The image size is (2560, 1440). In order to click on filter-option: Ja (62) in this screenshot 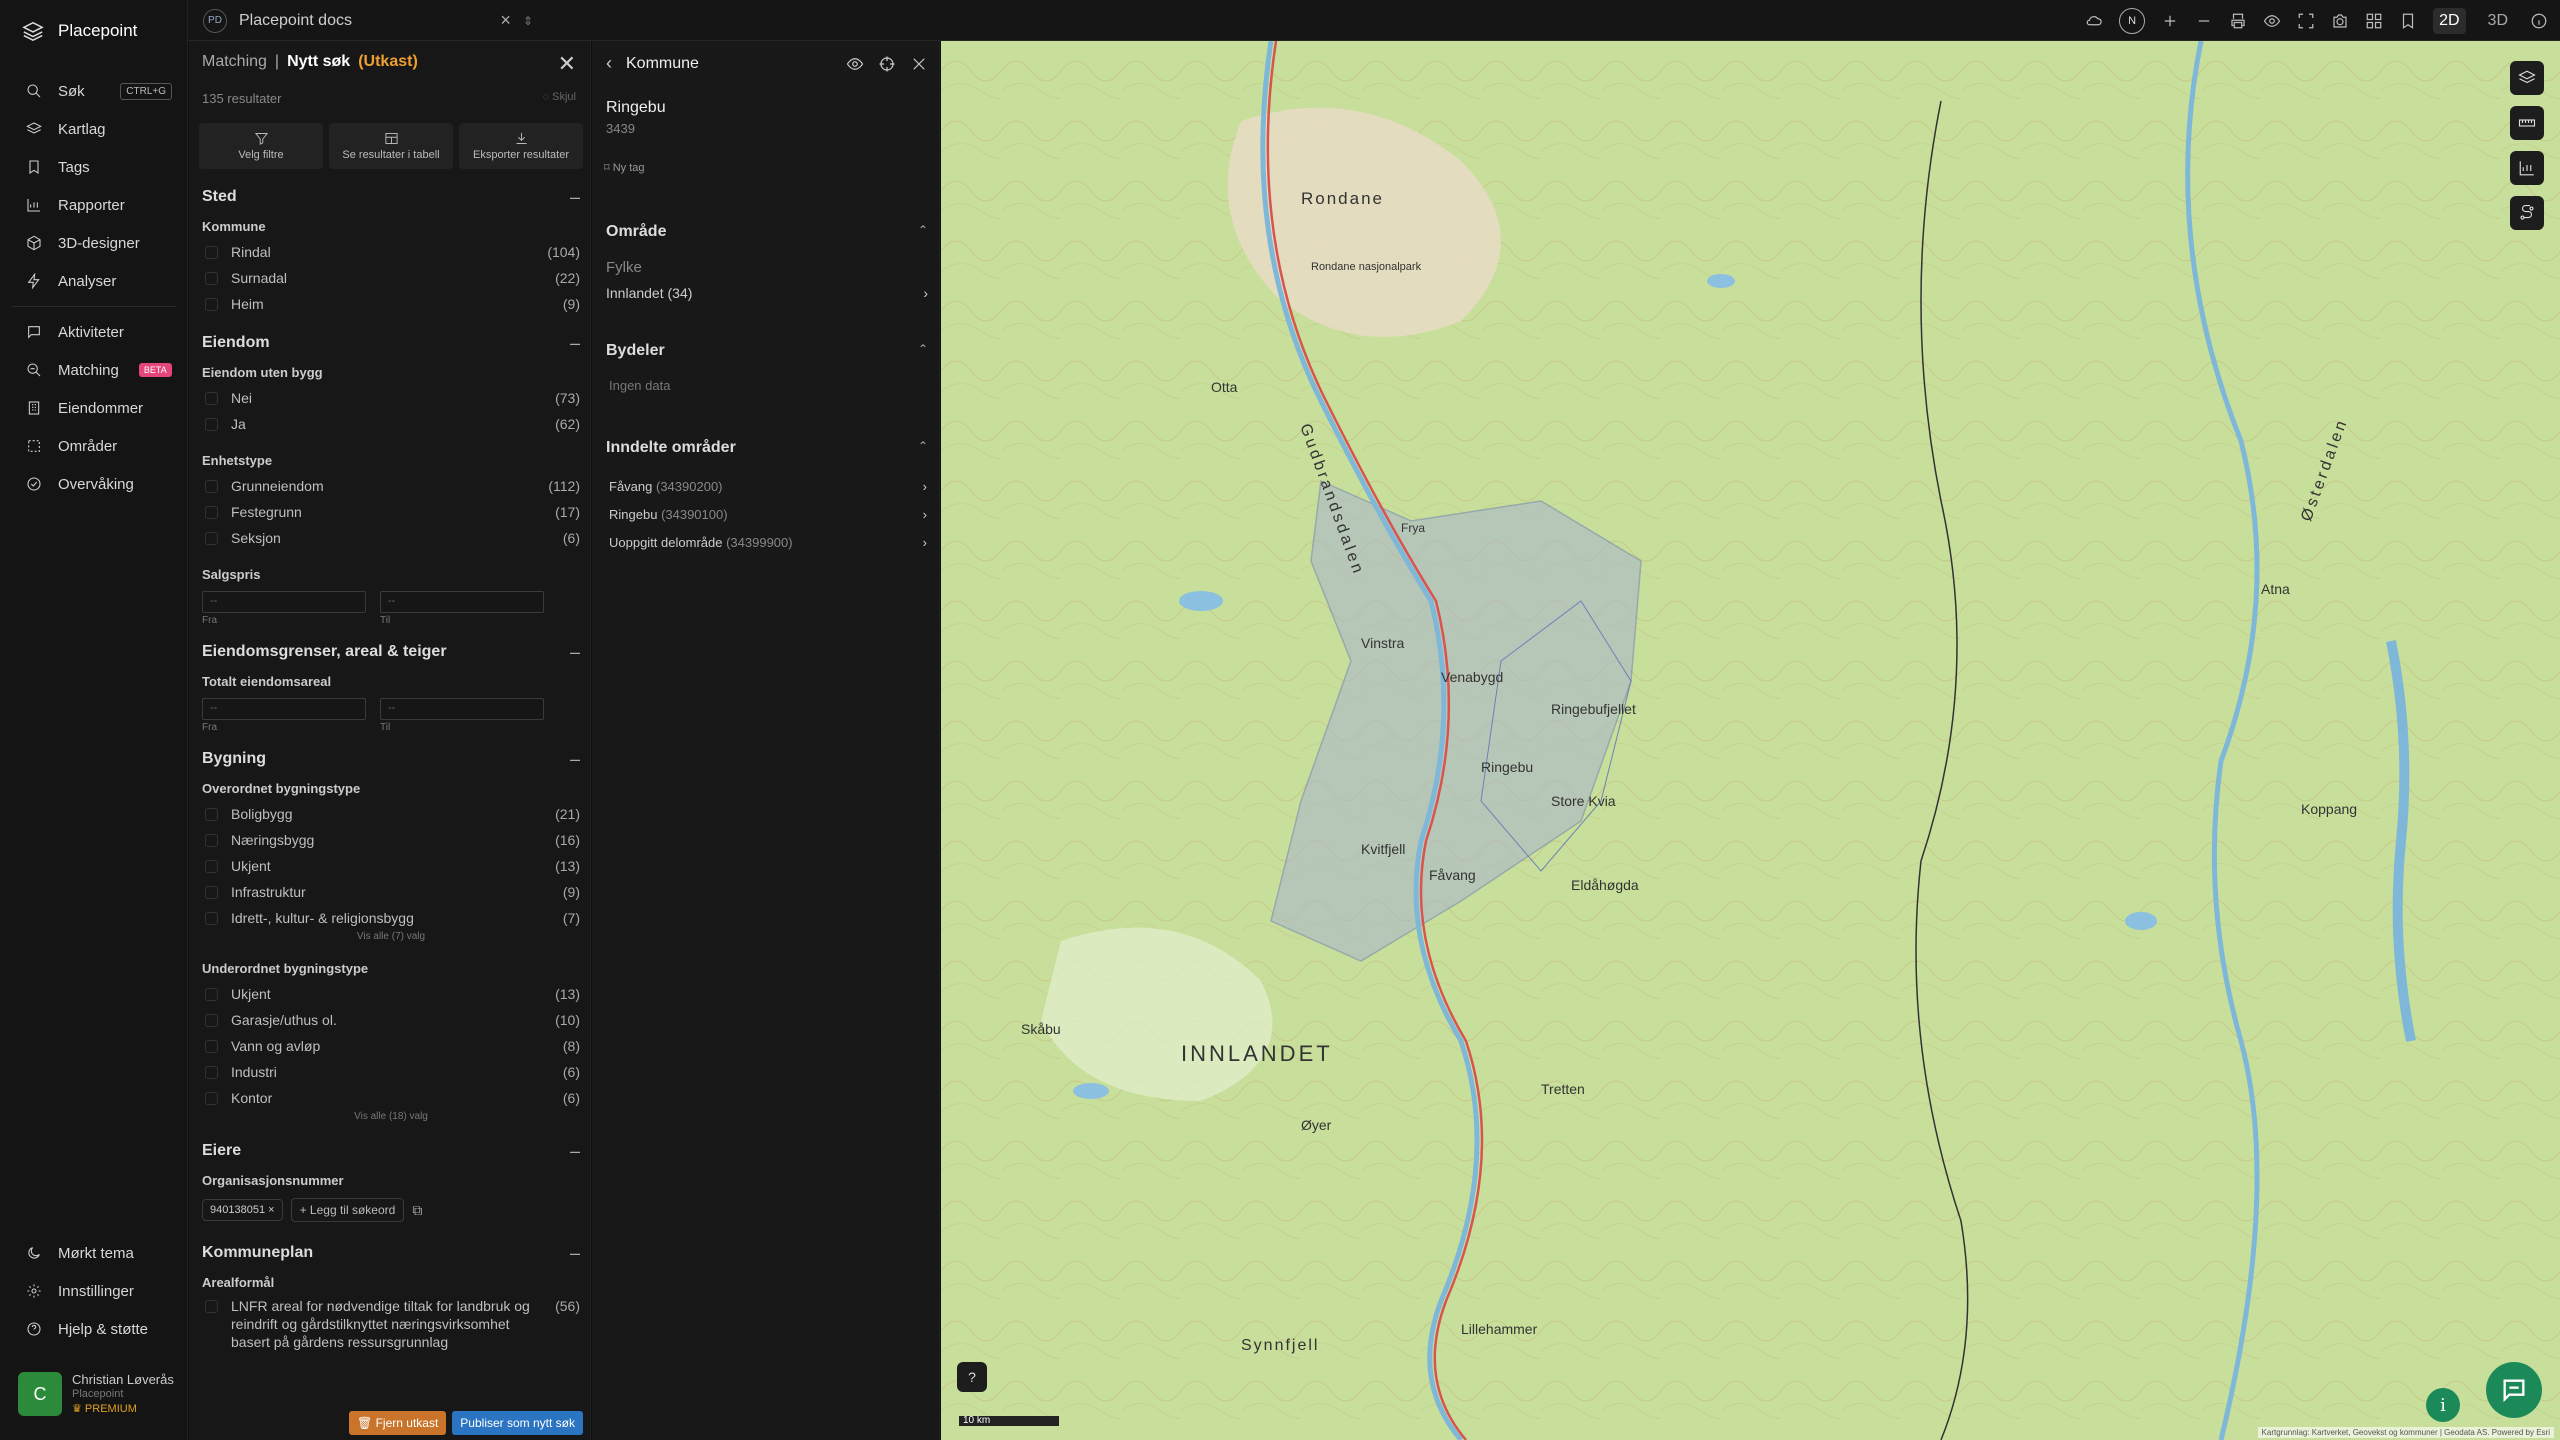, I will do `click(391, 424)`.